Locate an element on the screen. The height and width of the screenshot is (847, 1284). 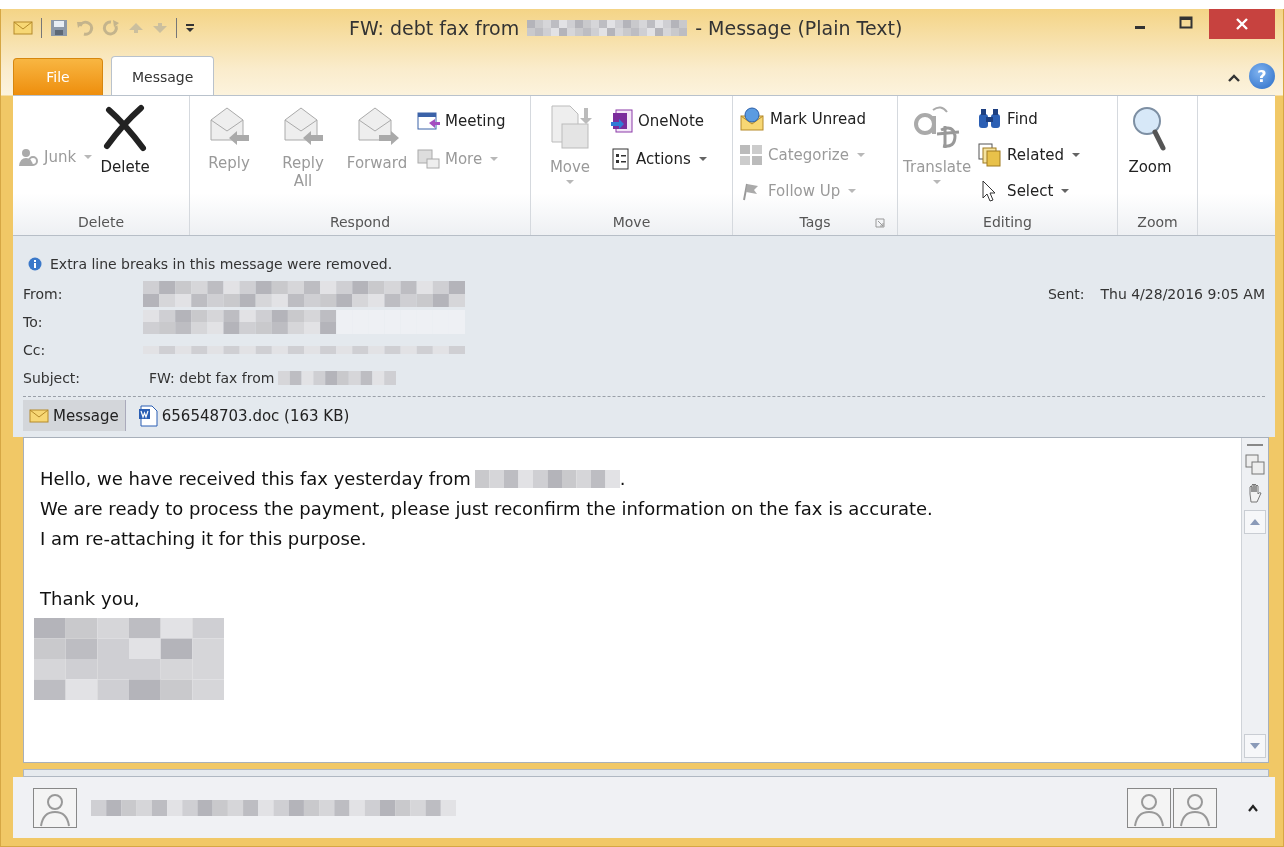
related-button: Related is located at coordinates (1029, 155).